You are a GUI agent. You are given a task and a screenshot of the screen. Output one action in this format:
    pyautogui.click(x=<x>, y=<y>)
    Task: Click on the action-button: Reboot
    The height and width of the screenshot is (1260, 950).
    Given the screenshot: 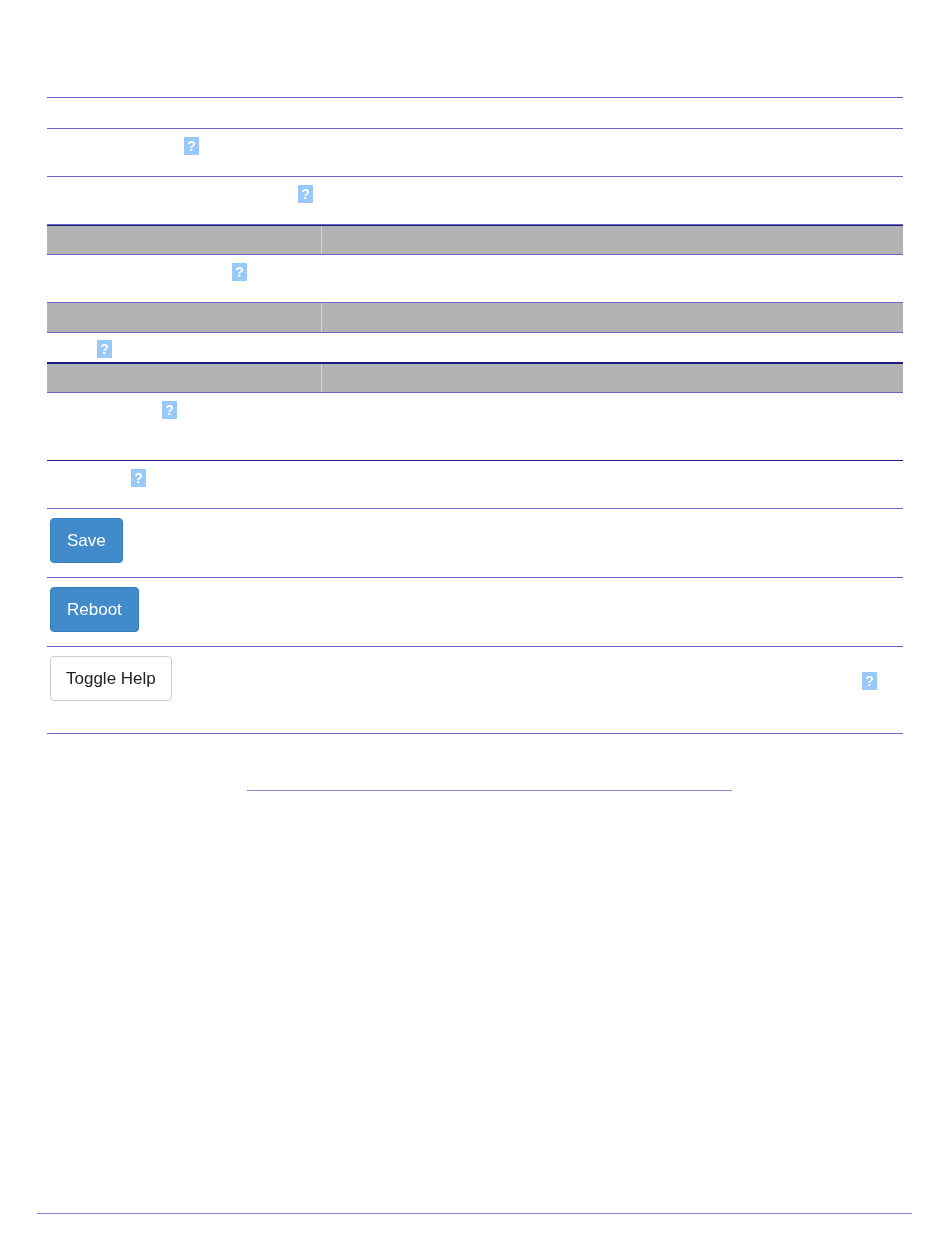 What is the action you would take?
    pyautogui.click(x=94, y=609)
    